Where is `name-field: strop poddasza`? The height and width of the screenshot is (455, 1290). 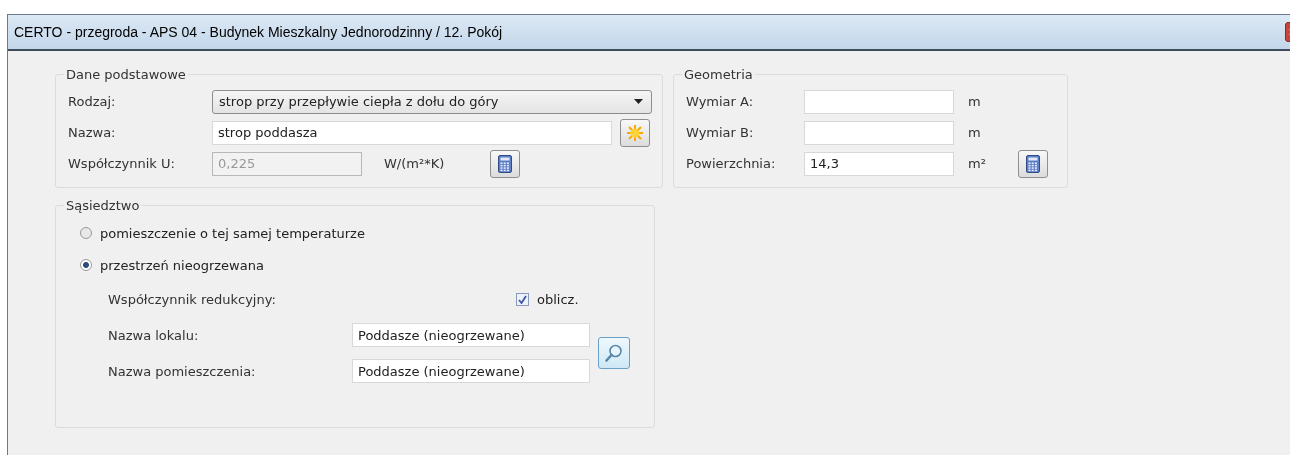
name-field: strop poddasza is located at coordinates (412, 132).